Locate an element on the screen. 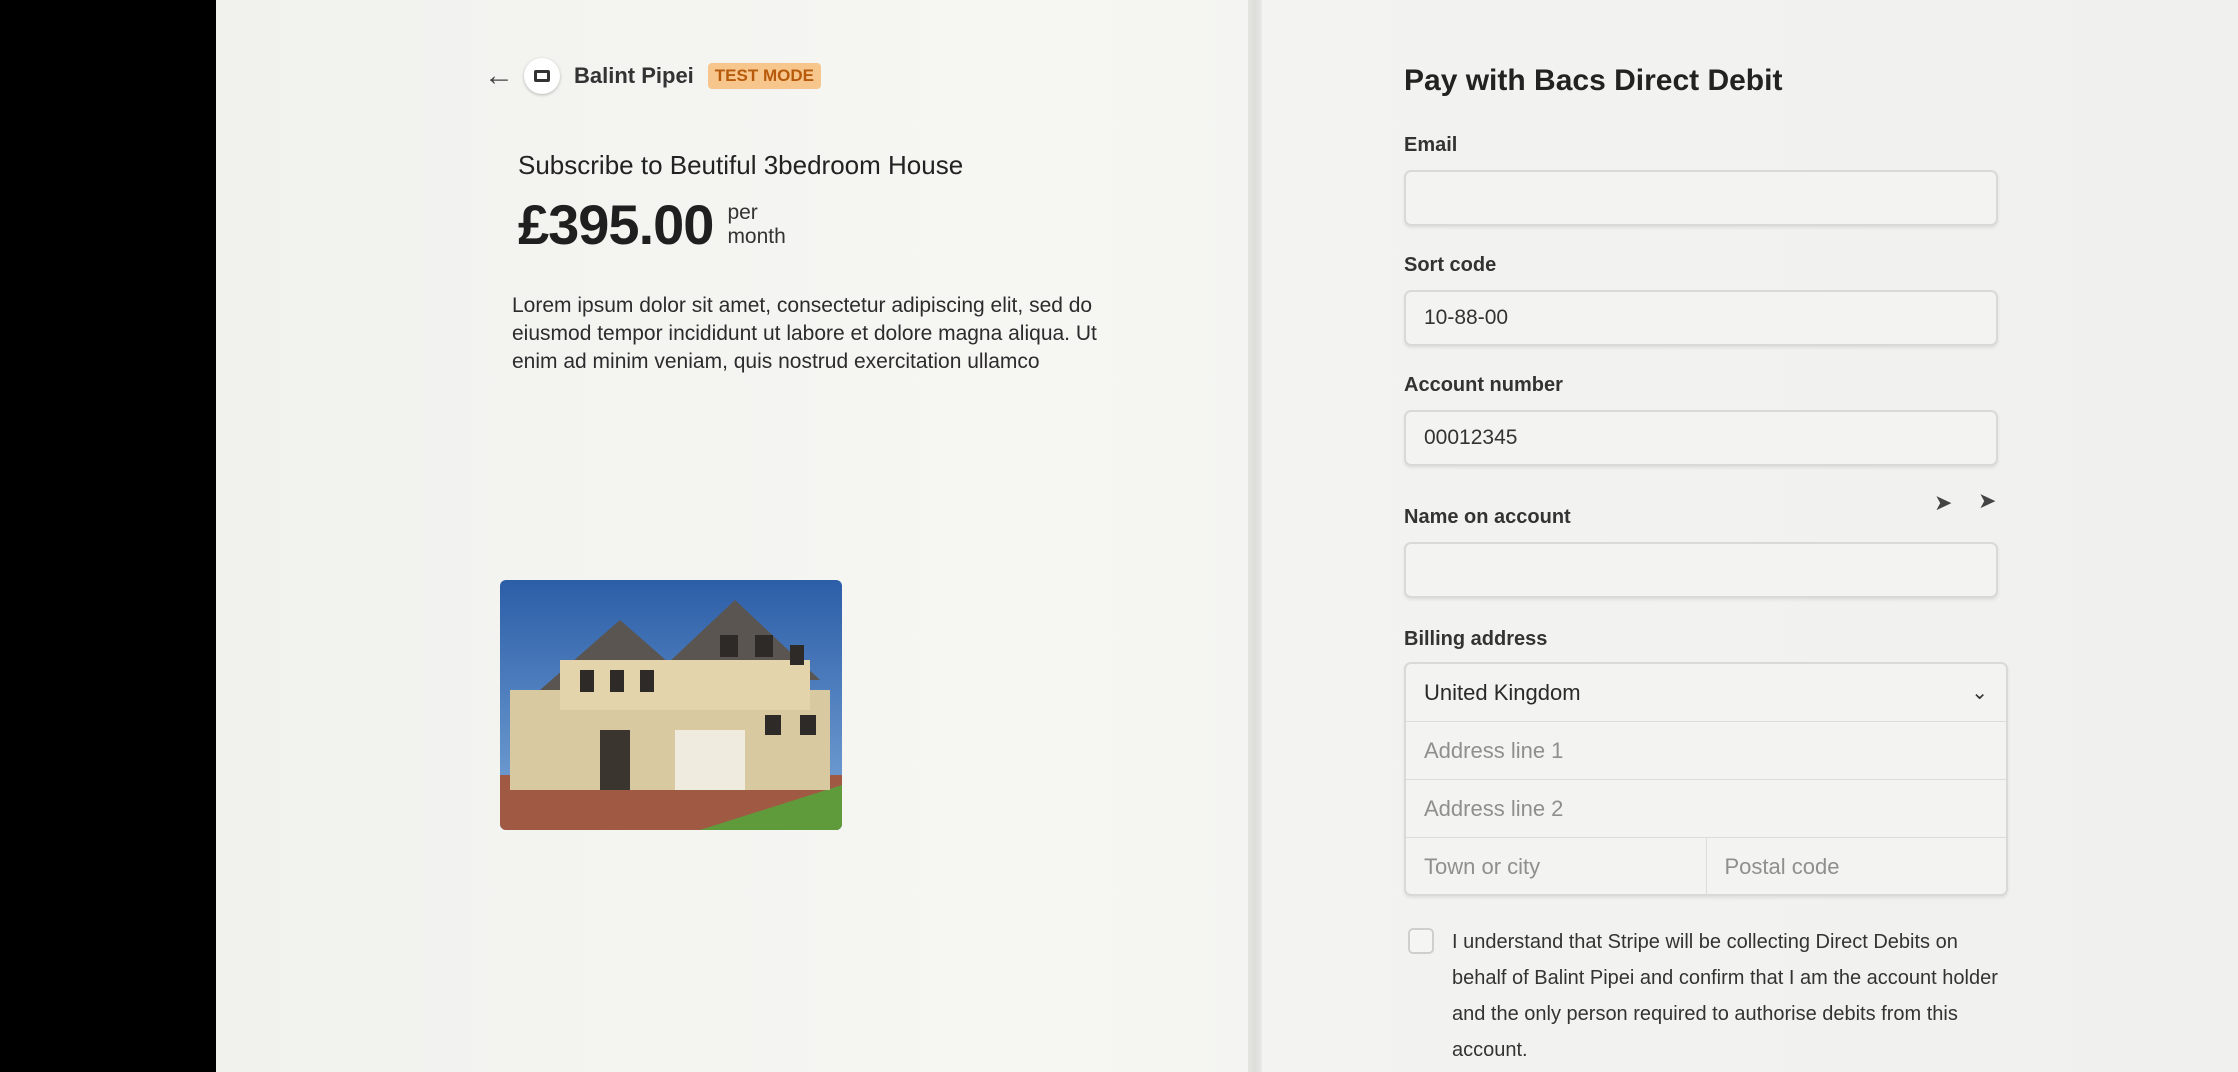 This screenshot has width=2238, height=1072. arrow-left-icon: ← is located at coordinates (501, 76).